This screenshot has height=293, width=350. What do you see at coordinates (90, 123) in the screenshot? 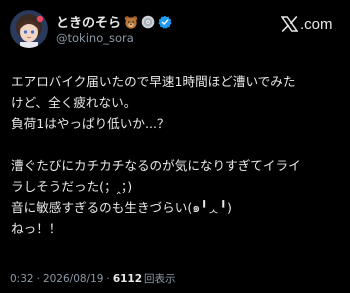
I see `post-line: 負荷1はやっぱり低いか...？` at bounding box center [90, 123].